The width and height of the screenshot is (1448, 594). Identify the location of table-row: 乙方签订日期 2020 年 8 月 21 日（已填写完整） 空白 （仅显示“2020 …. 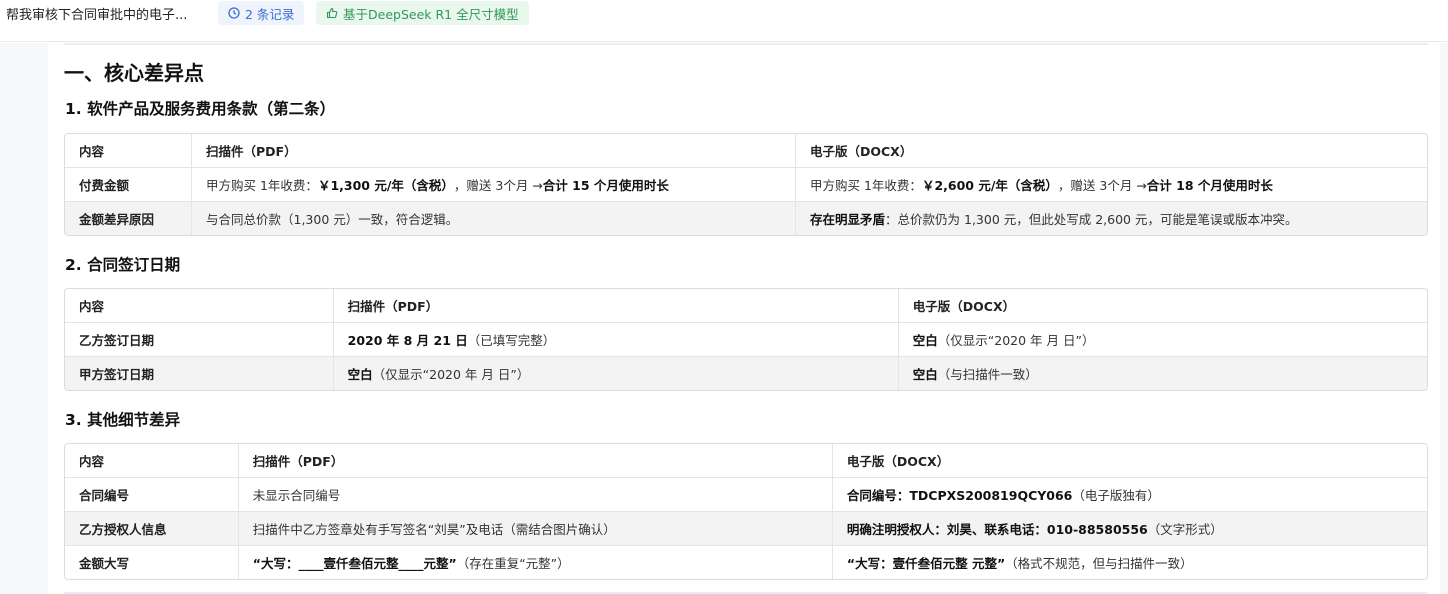
(746, 339).